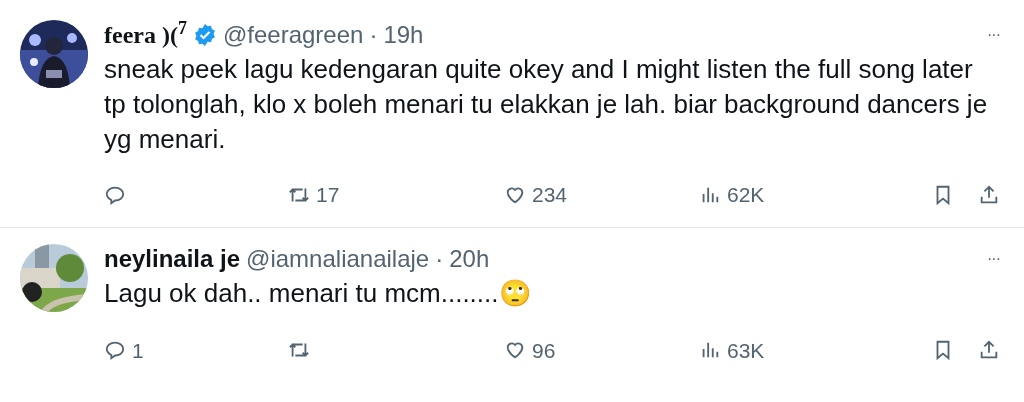  I want to click on share-icon, so click(989, 194).